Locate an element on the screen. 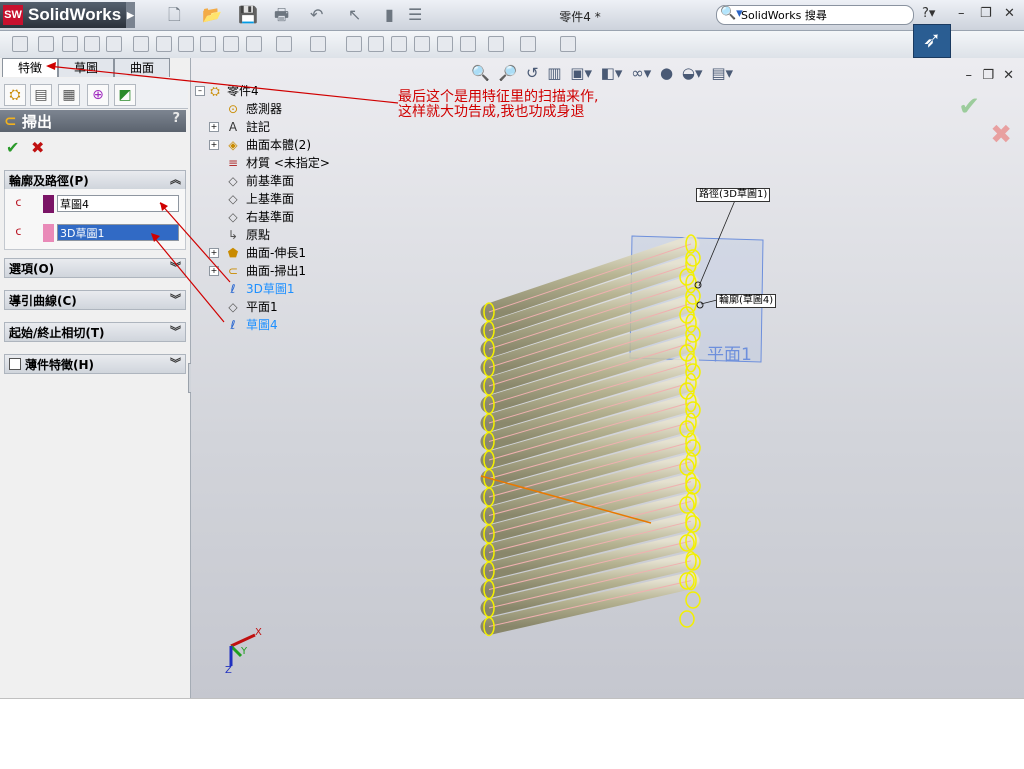 This screenshot has height=769, width=1024. collapse-icon: – is located at coordinates (200, 91).